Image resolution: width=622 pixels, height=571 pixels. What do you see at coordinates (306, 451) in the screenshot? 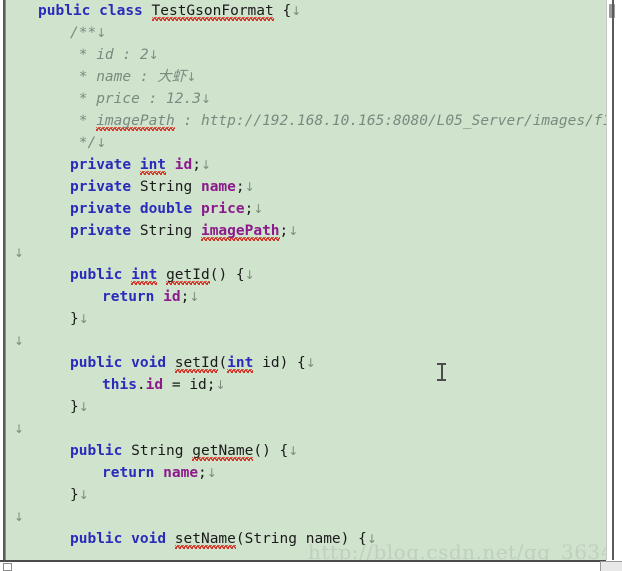
I see `code-line: public String getName() {↓` at bounding box center [306, 451].